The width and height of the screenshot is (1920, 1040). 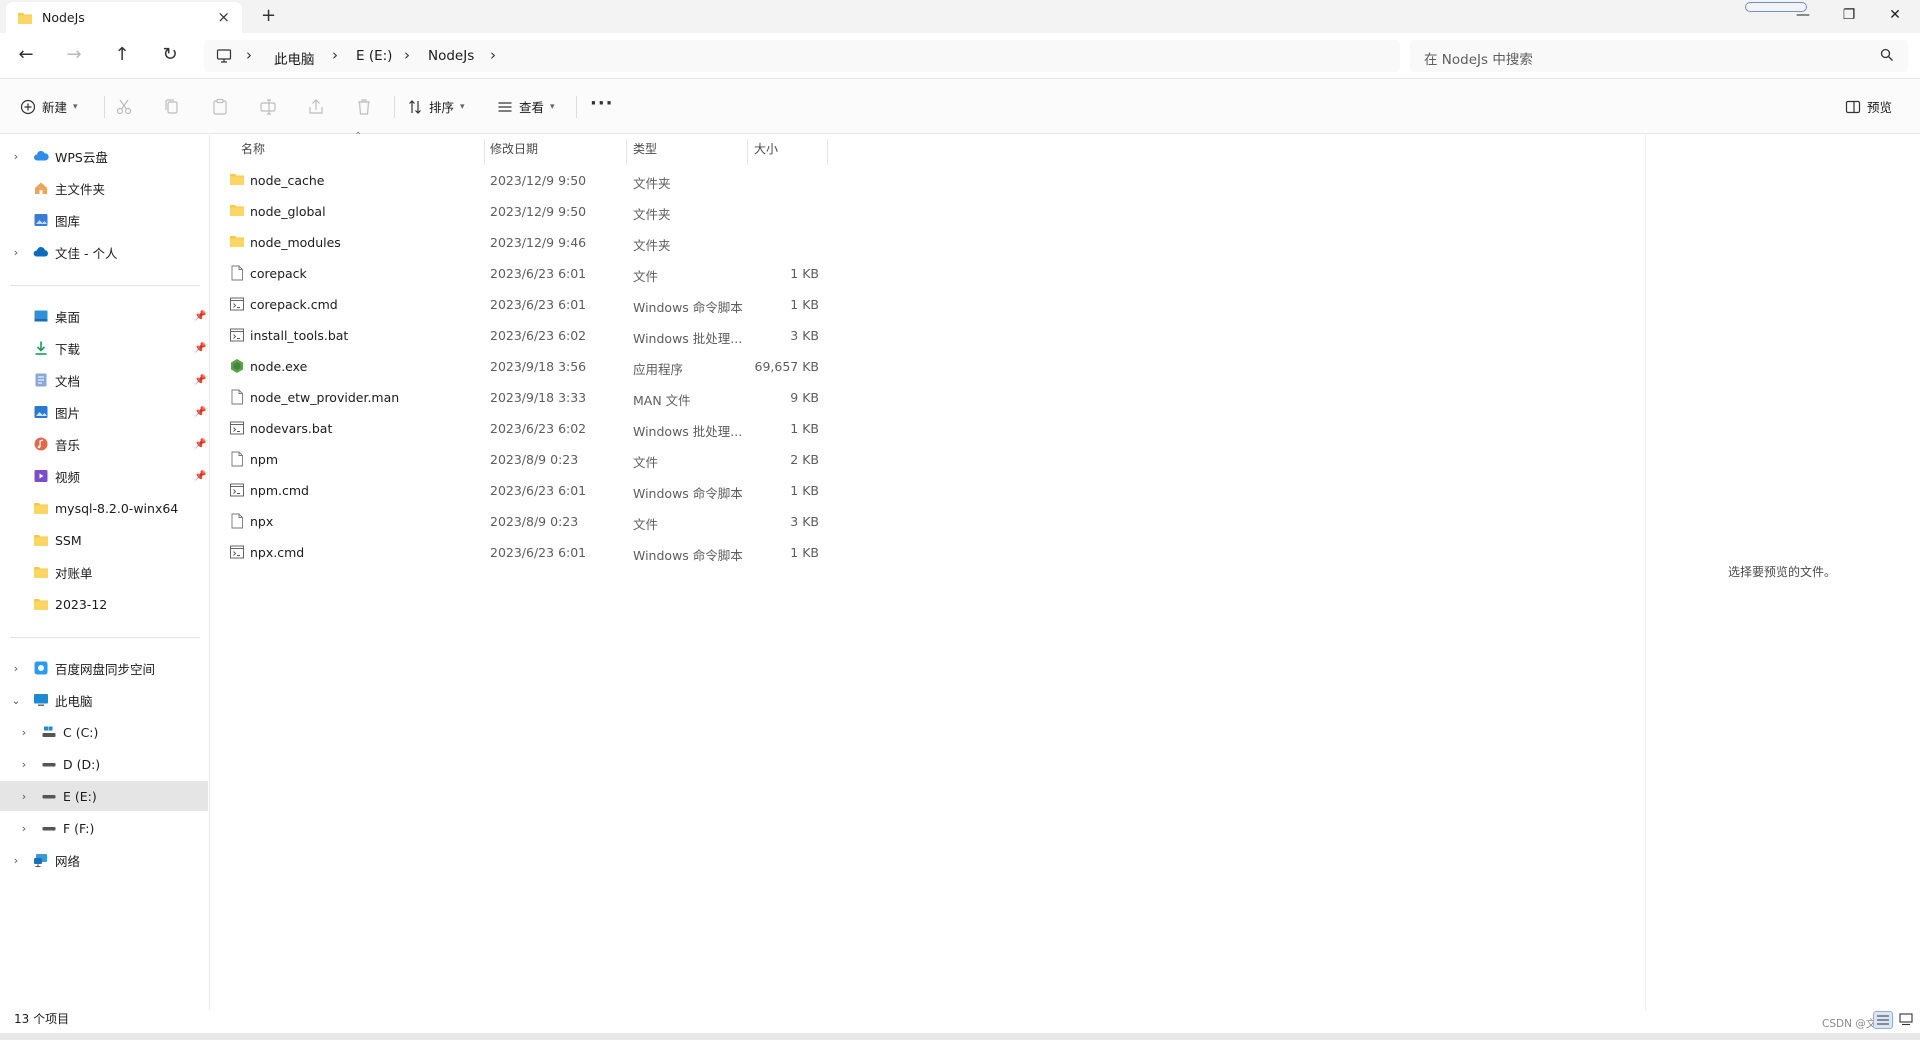 I want to click on sidebar-item-documents: 文档 📌, so click(x=104, y=380).